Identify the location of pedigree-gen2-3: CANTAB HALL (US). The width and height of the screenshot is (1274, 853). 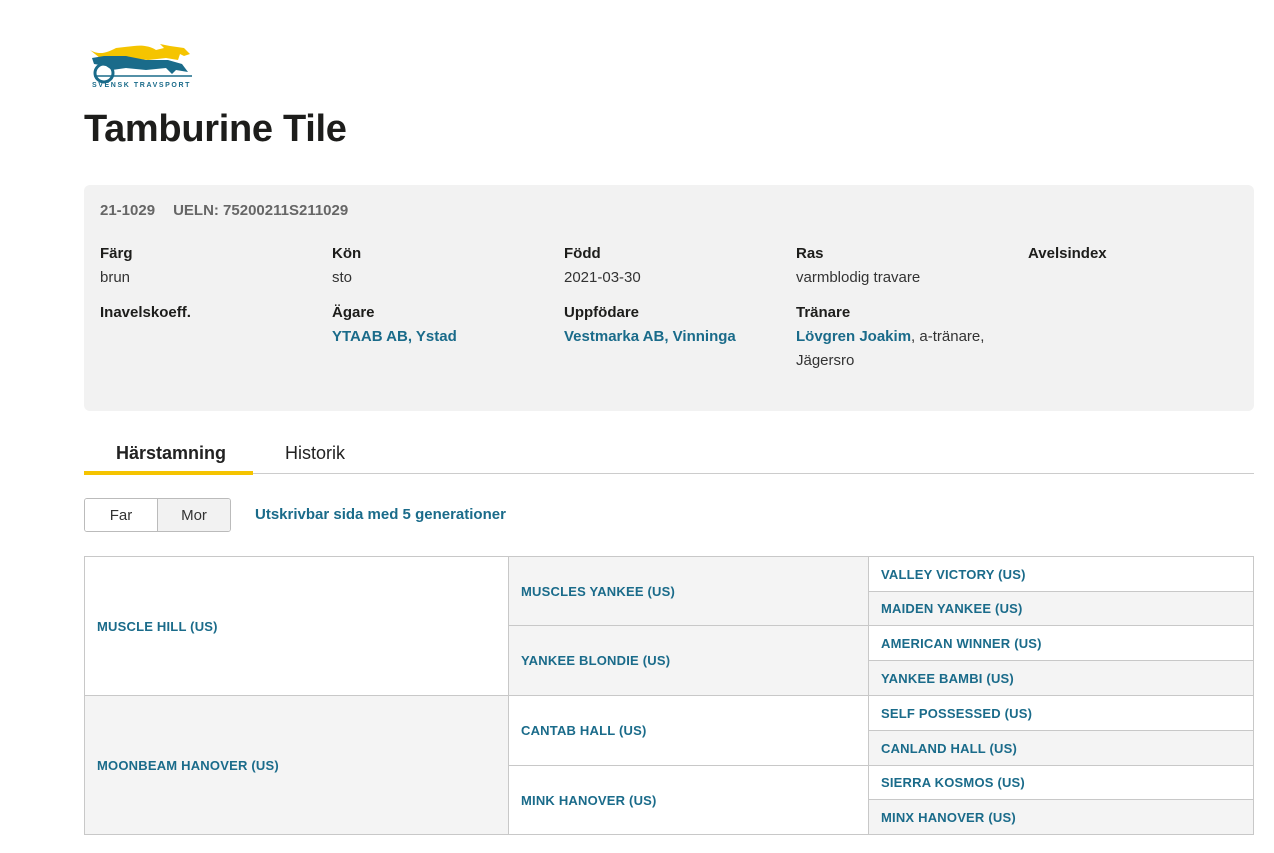
(688, 730).